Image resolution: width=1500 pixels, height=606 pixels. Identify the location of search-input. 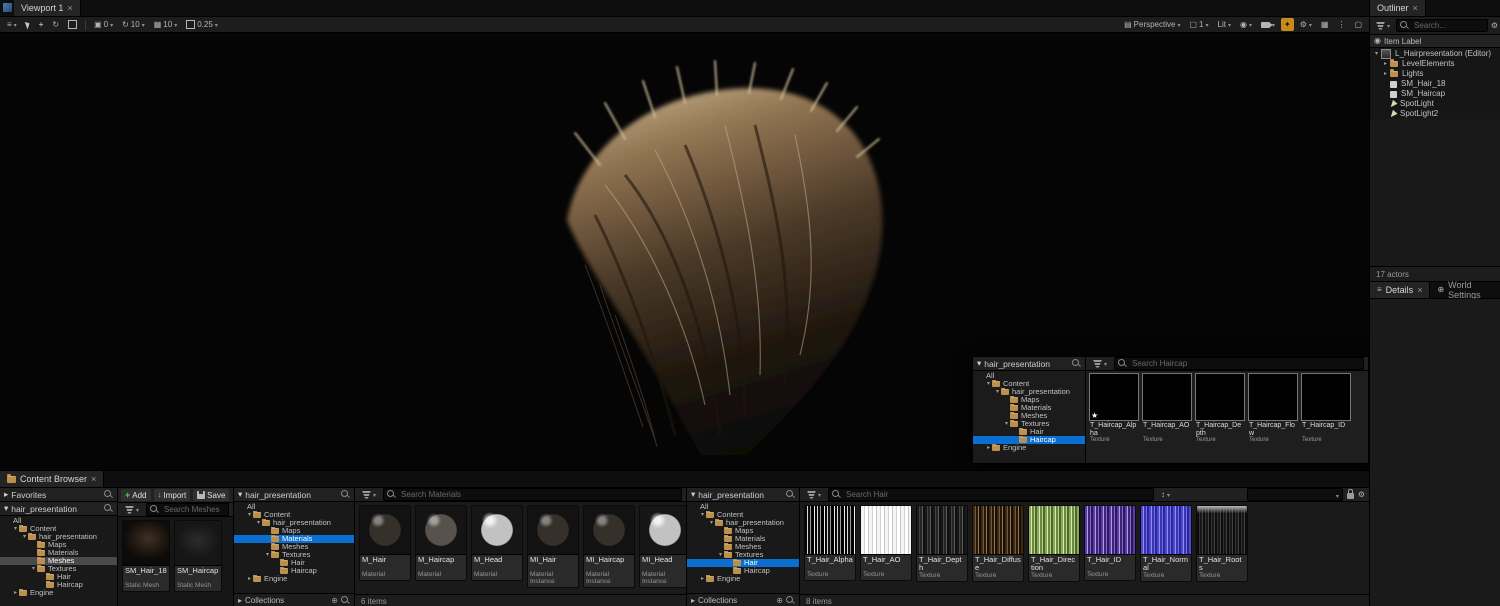
(1245, 363).